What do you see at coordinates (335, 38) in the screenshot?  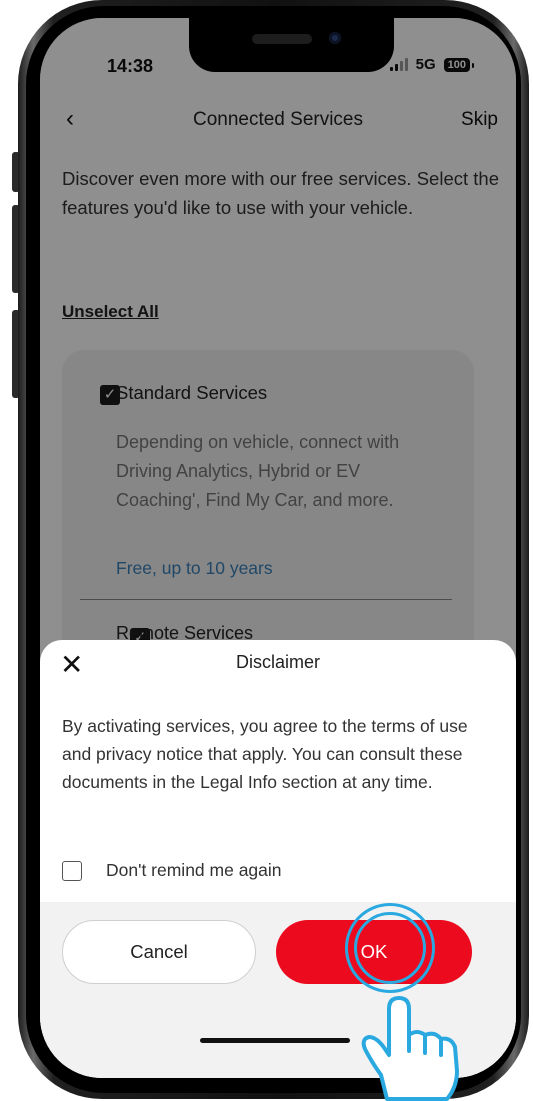 I see `front-camera` at bounding box center [335, 38].